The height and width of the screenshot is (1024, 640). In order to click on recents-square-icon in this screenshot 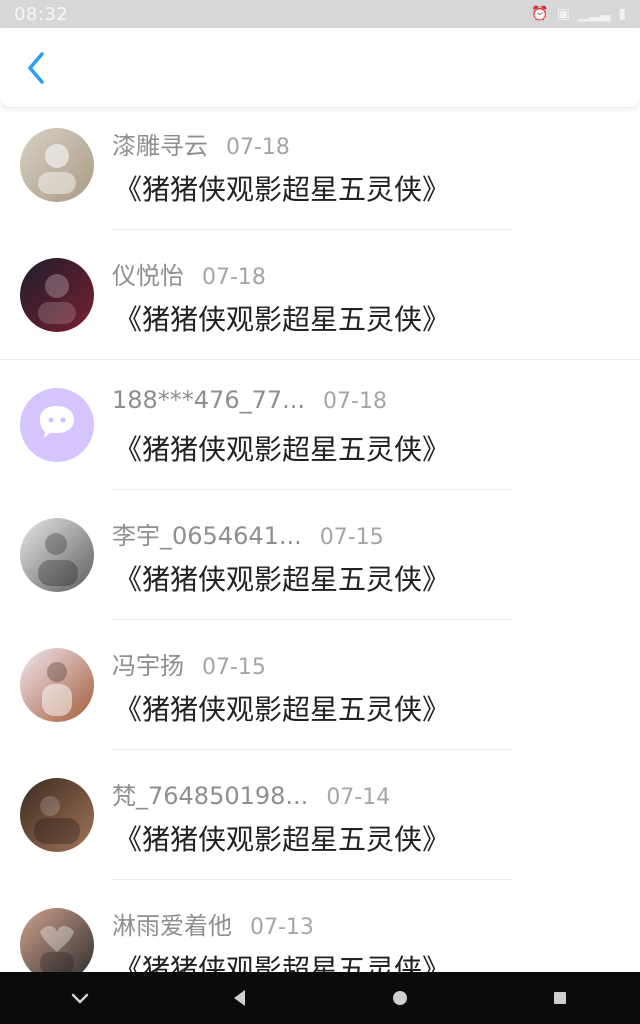, I will do `click(560, 998)`.